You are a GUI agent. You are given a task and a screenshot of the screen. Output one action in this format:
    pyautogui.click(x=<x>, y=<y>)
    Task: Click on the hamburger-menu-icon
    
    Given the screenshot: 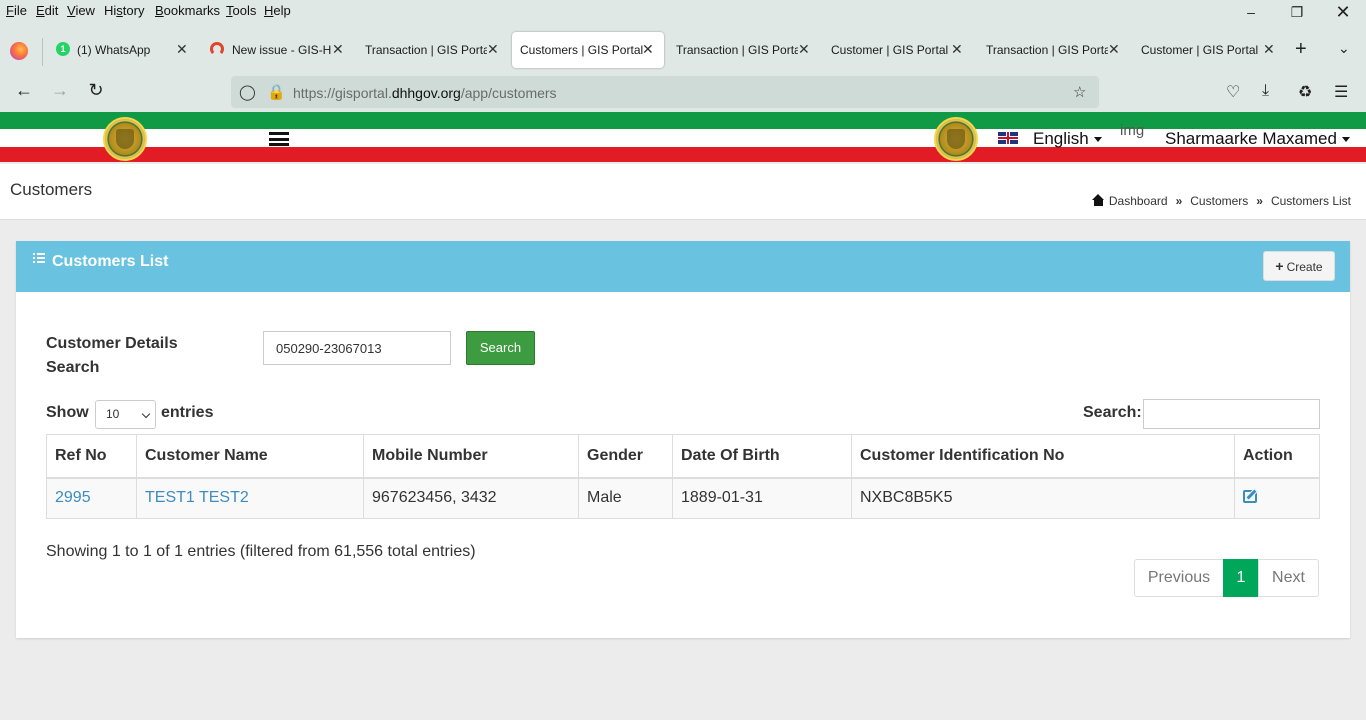 What is the action you would take?
    pyautogui.click(x=279, y=139)
    